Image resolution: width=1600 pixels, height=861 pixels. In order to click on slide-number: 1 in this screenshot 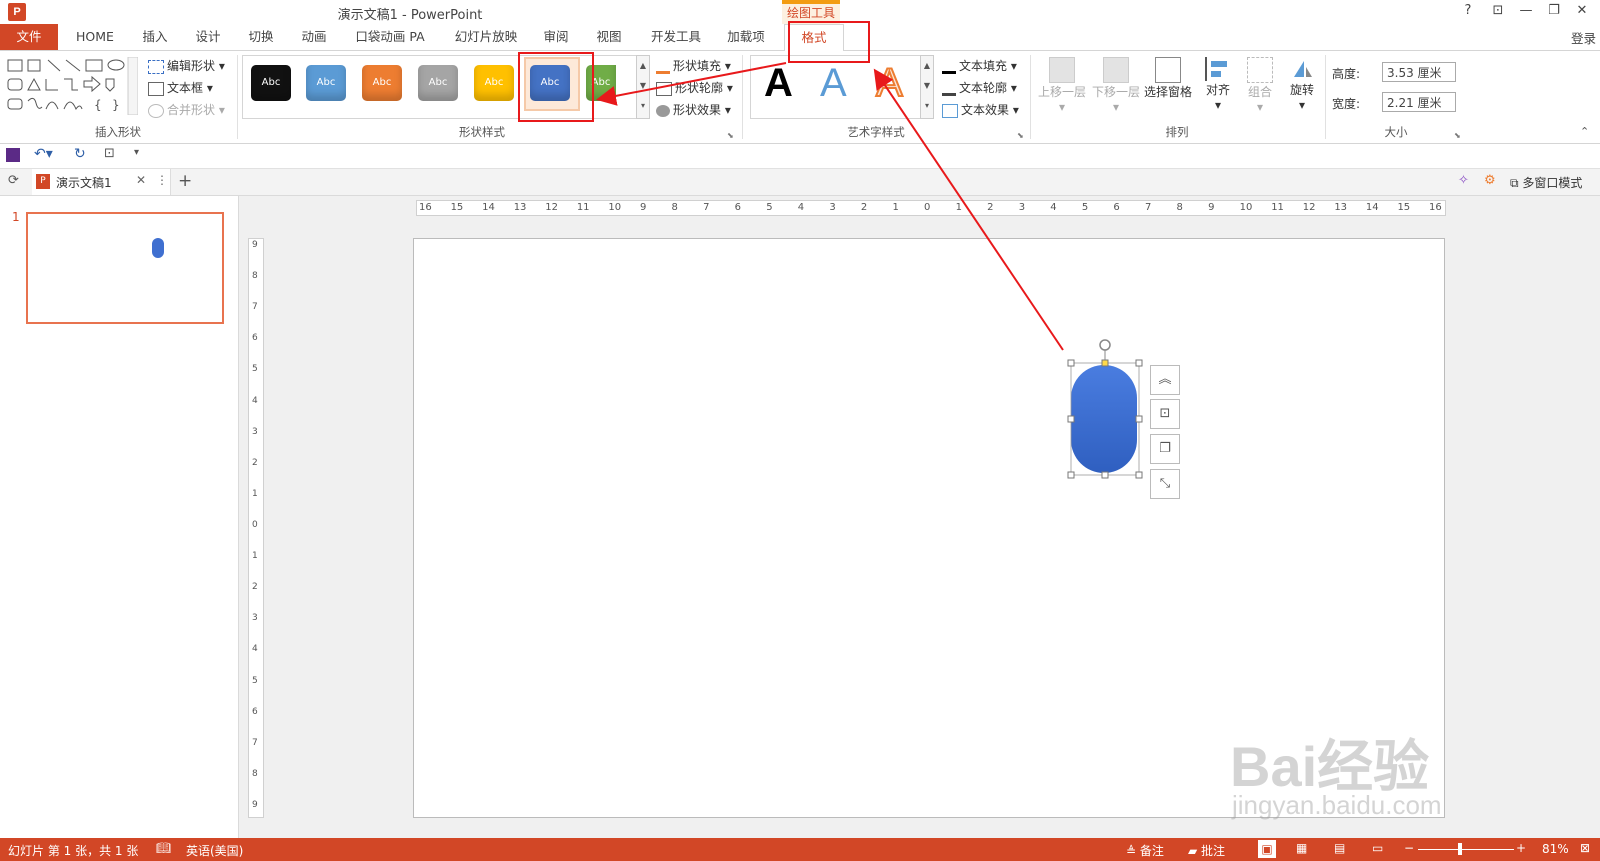, I will do `click(16, 217)`.